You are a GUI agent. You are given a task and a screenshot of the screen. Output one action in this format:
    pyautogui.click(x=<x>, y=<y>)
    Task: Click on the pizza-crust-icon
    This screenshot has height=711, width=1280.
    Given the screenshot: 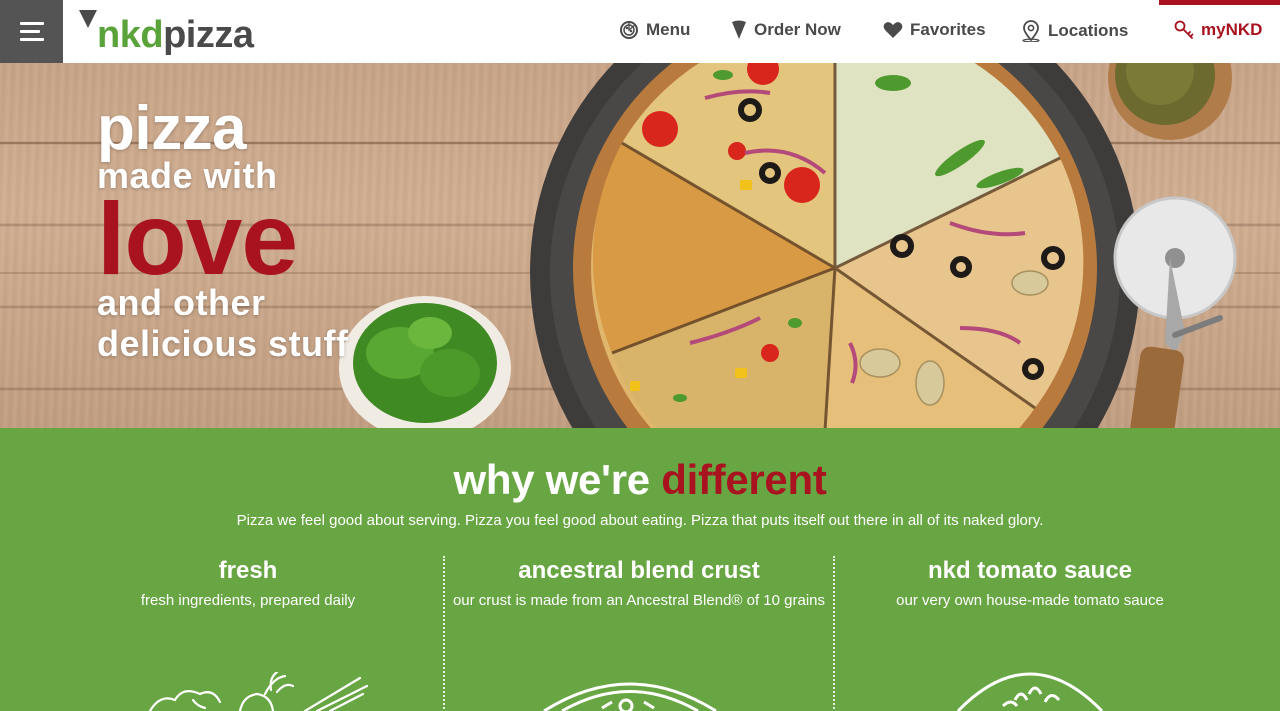 What is the action you would take?
    pyautogui.click(x=630, y=696)
    